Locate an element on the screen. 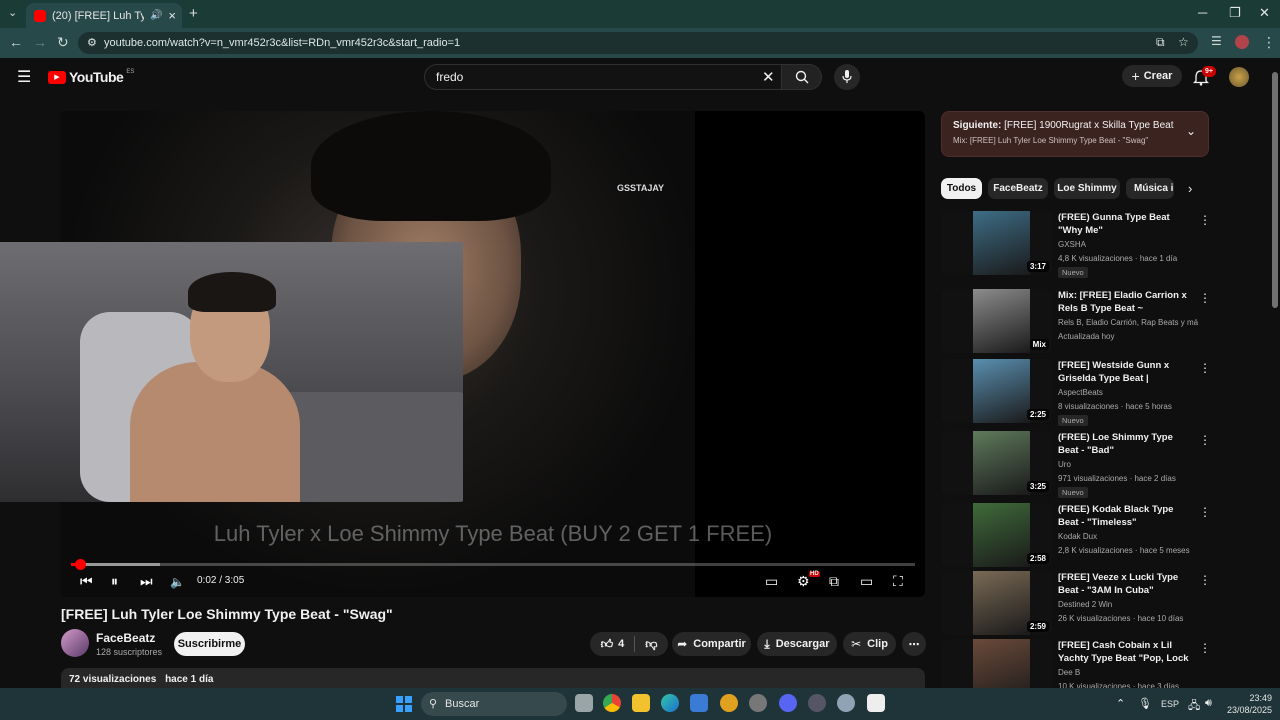 The height and width of the screenshot is (720, 1280). tab-close-icon: × is located at coordinates (172, 15).